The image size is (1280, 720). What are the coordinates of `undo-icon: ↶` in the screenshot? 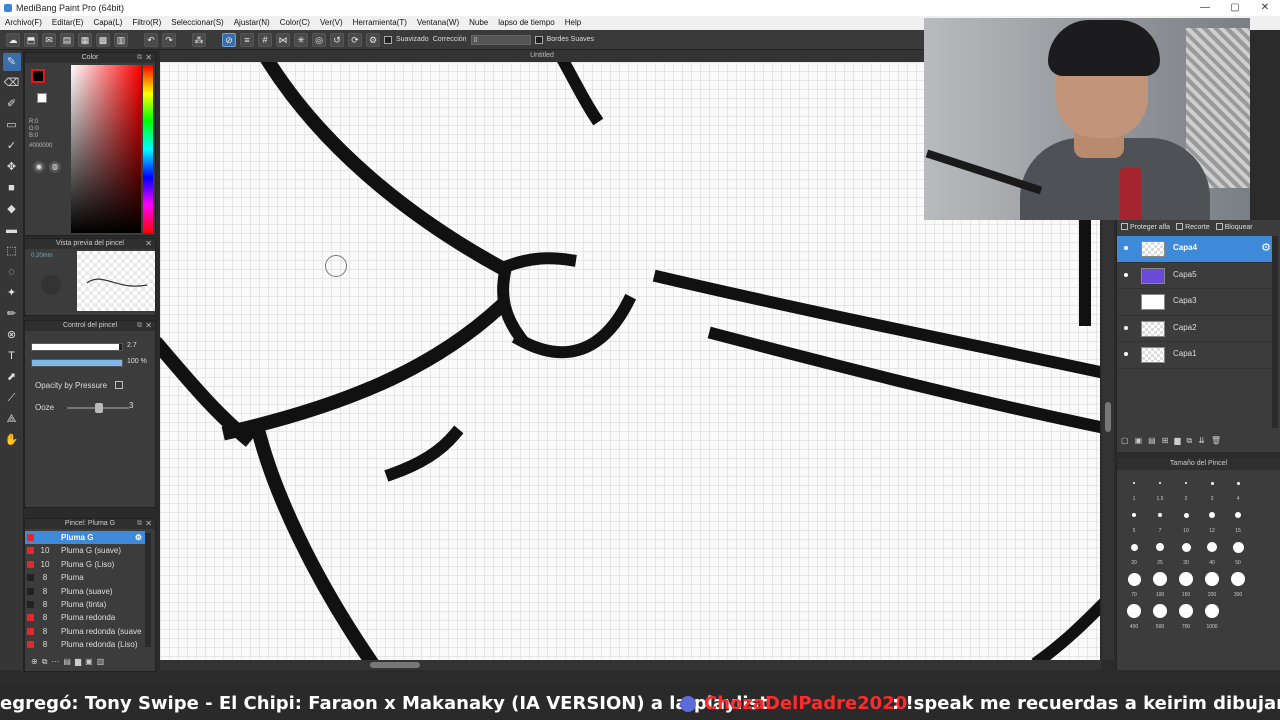 It's located at (151, 39).